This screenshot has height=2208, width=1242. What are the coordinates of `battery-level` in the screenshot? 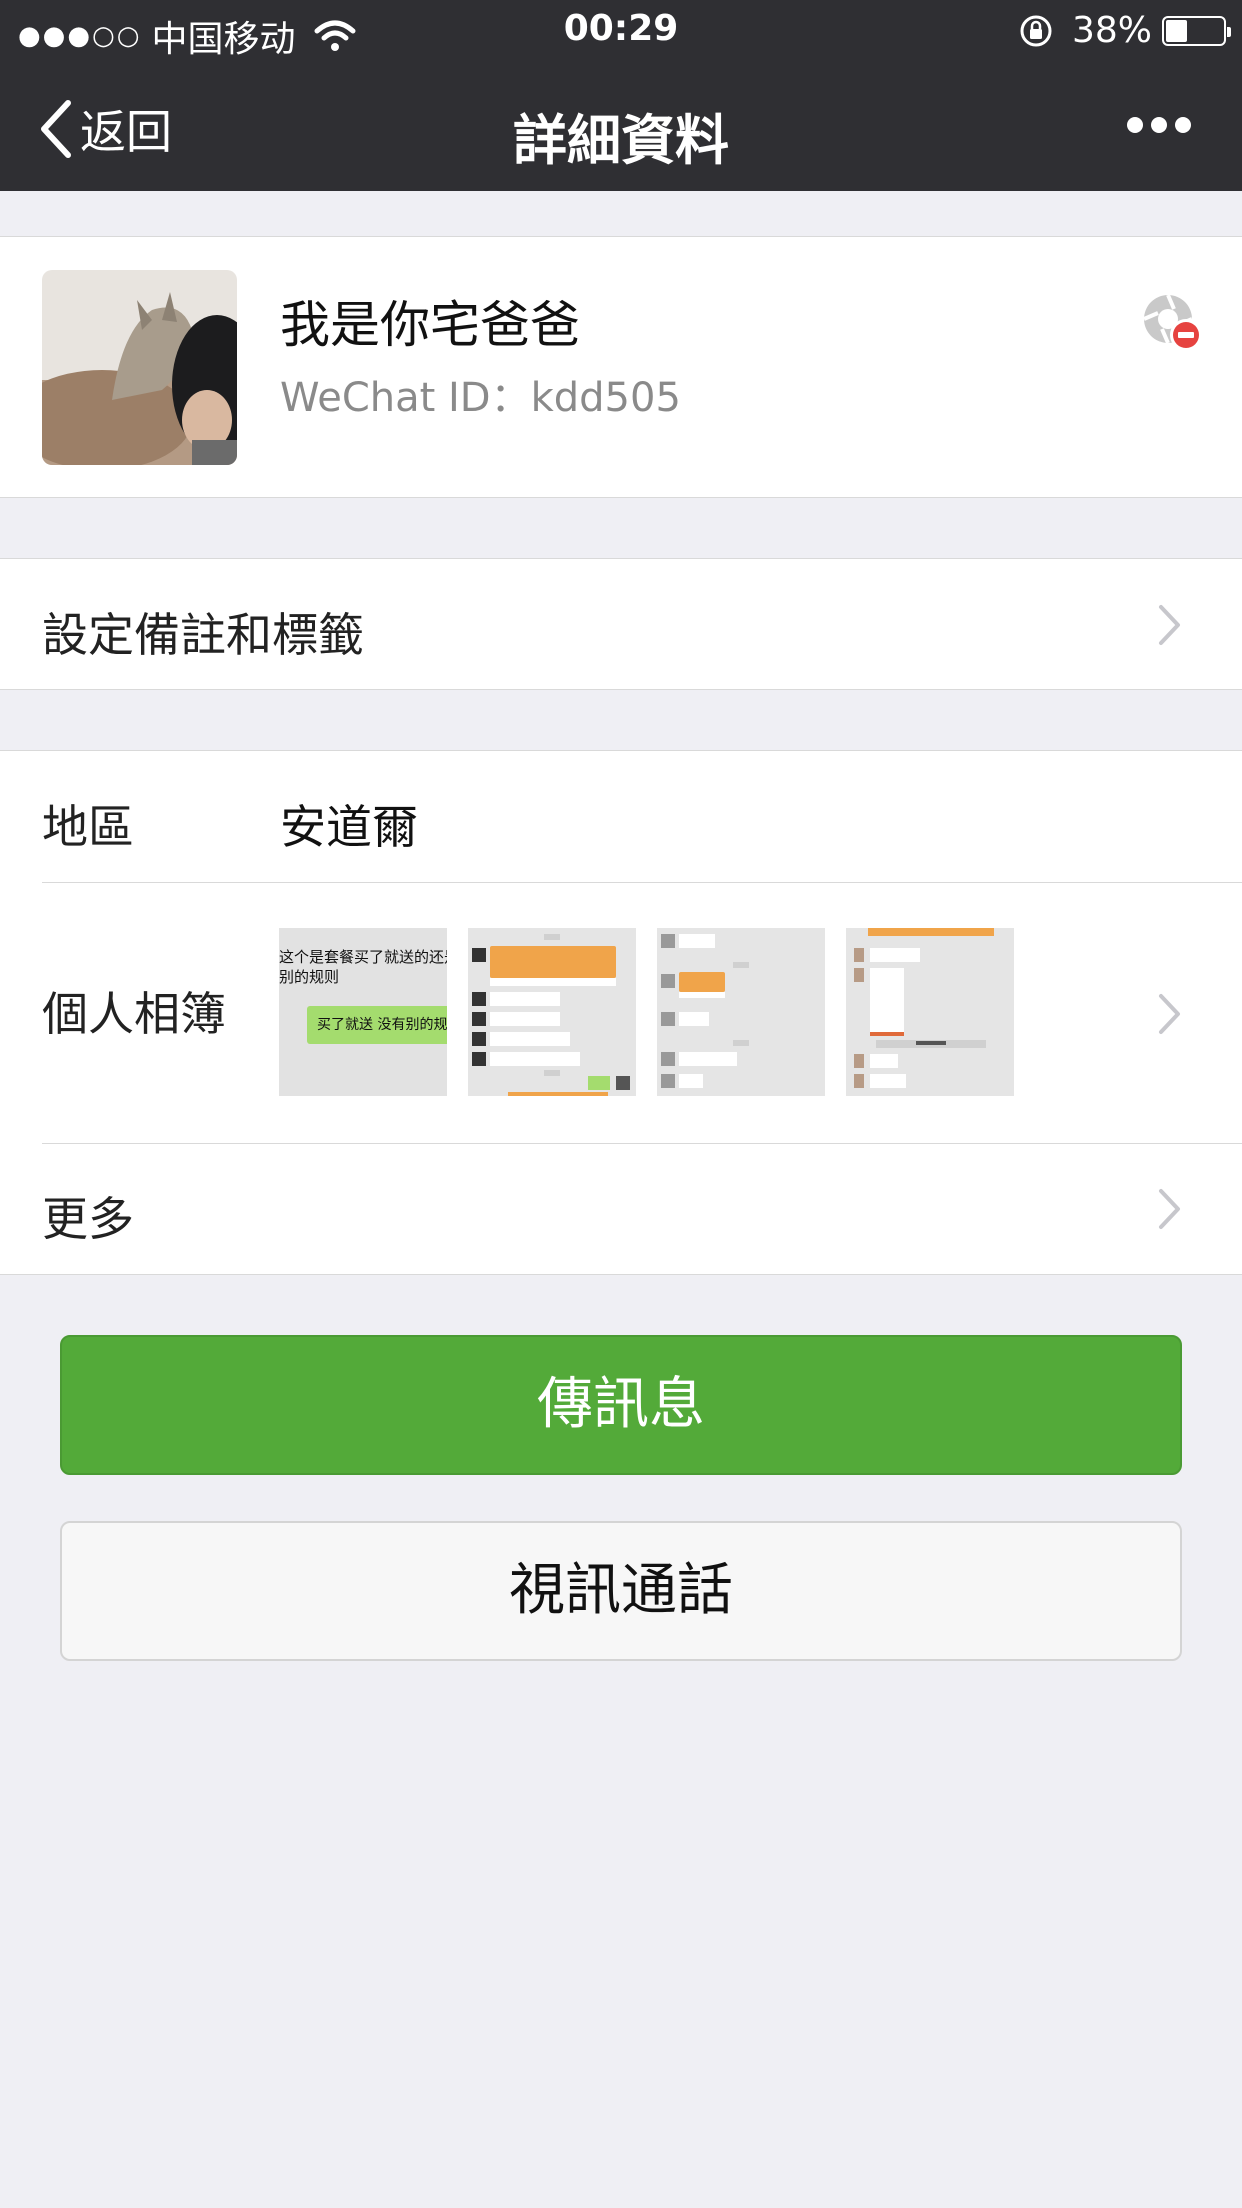 It's located at (1177, 30).